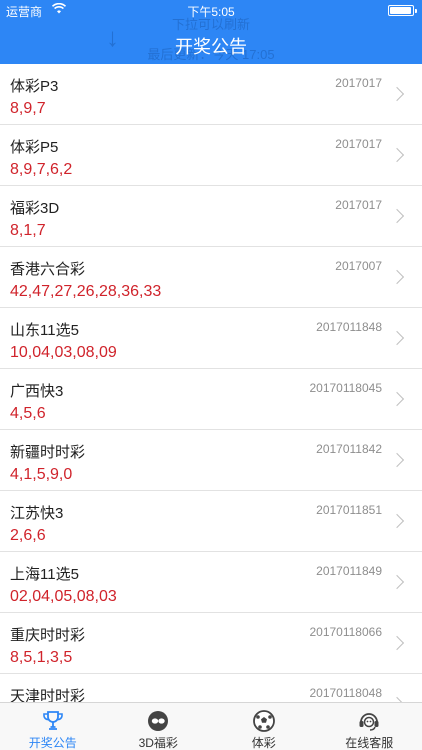 The width and height of the screenshot is (422, 750). I want to click on lottery-name: 江苏快3, so click(37, 513).